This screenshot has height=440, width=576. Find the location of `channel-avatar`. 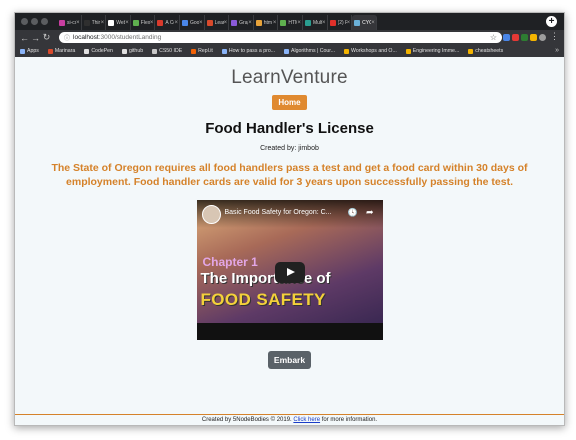

channel-avatar is located at coordinates (211, 214).